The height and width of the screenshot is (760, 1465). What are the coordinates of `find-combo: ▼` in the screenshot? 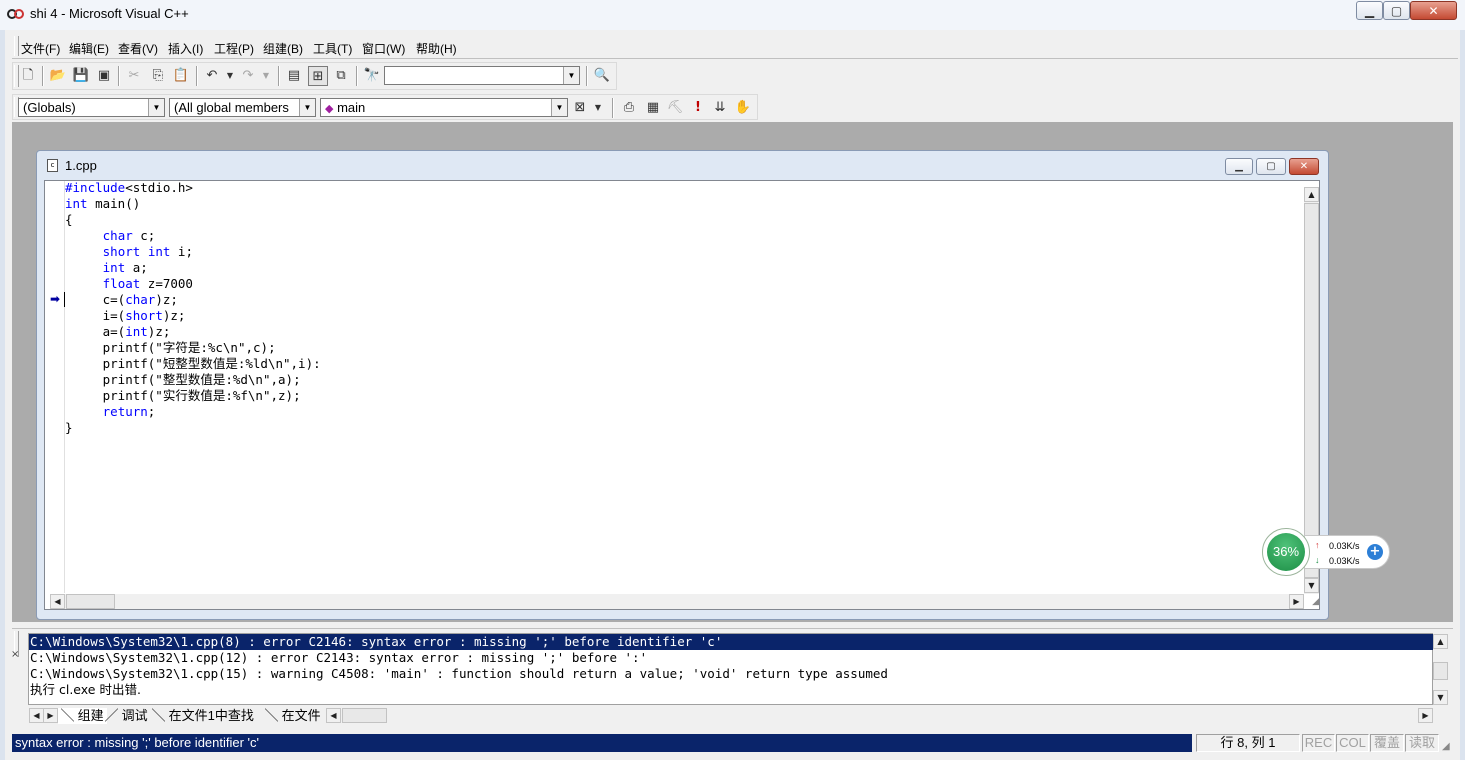 It's located at (482, 75).